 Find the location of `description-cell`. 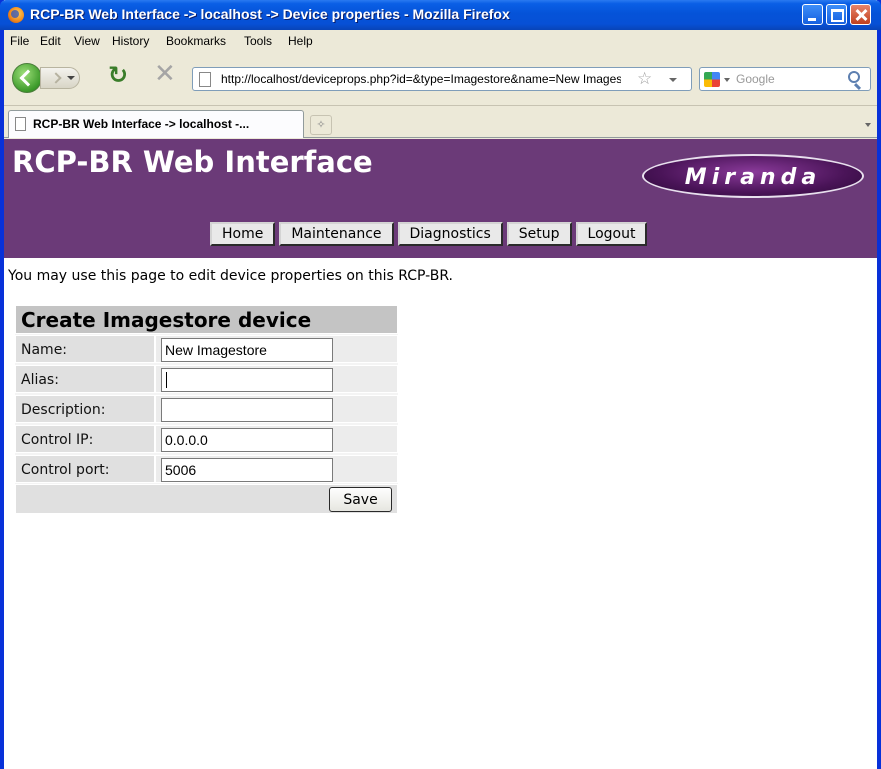

description-cell is located at coordinates (276, 409).